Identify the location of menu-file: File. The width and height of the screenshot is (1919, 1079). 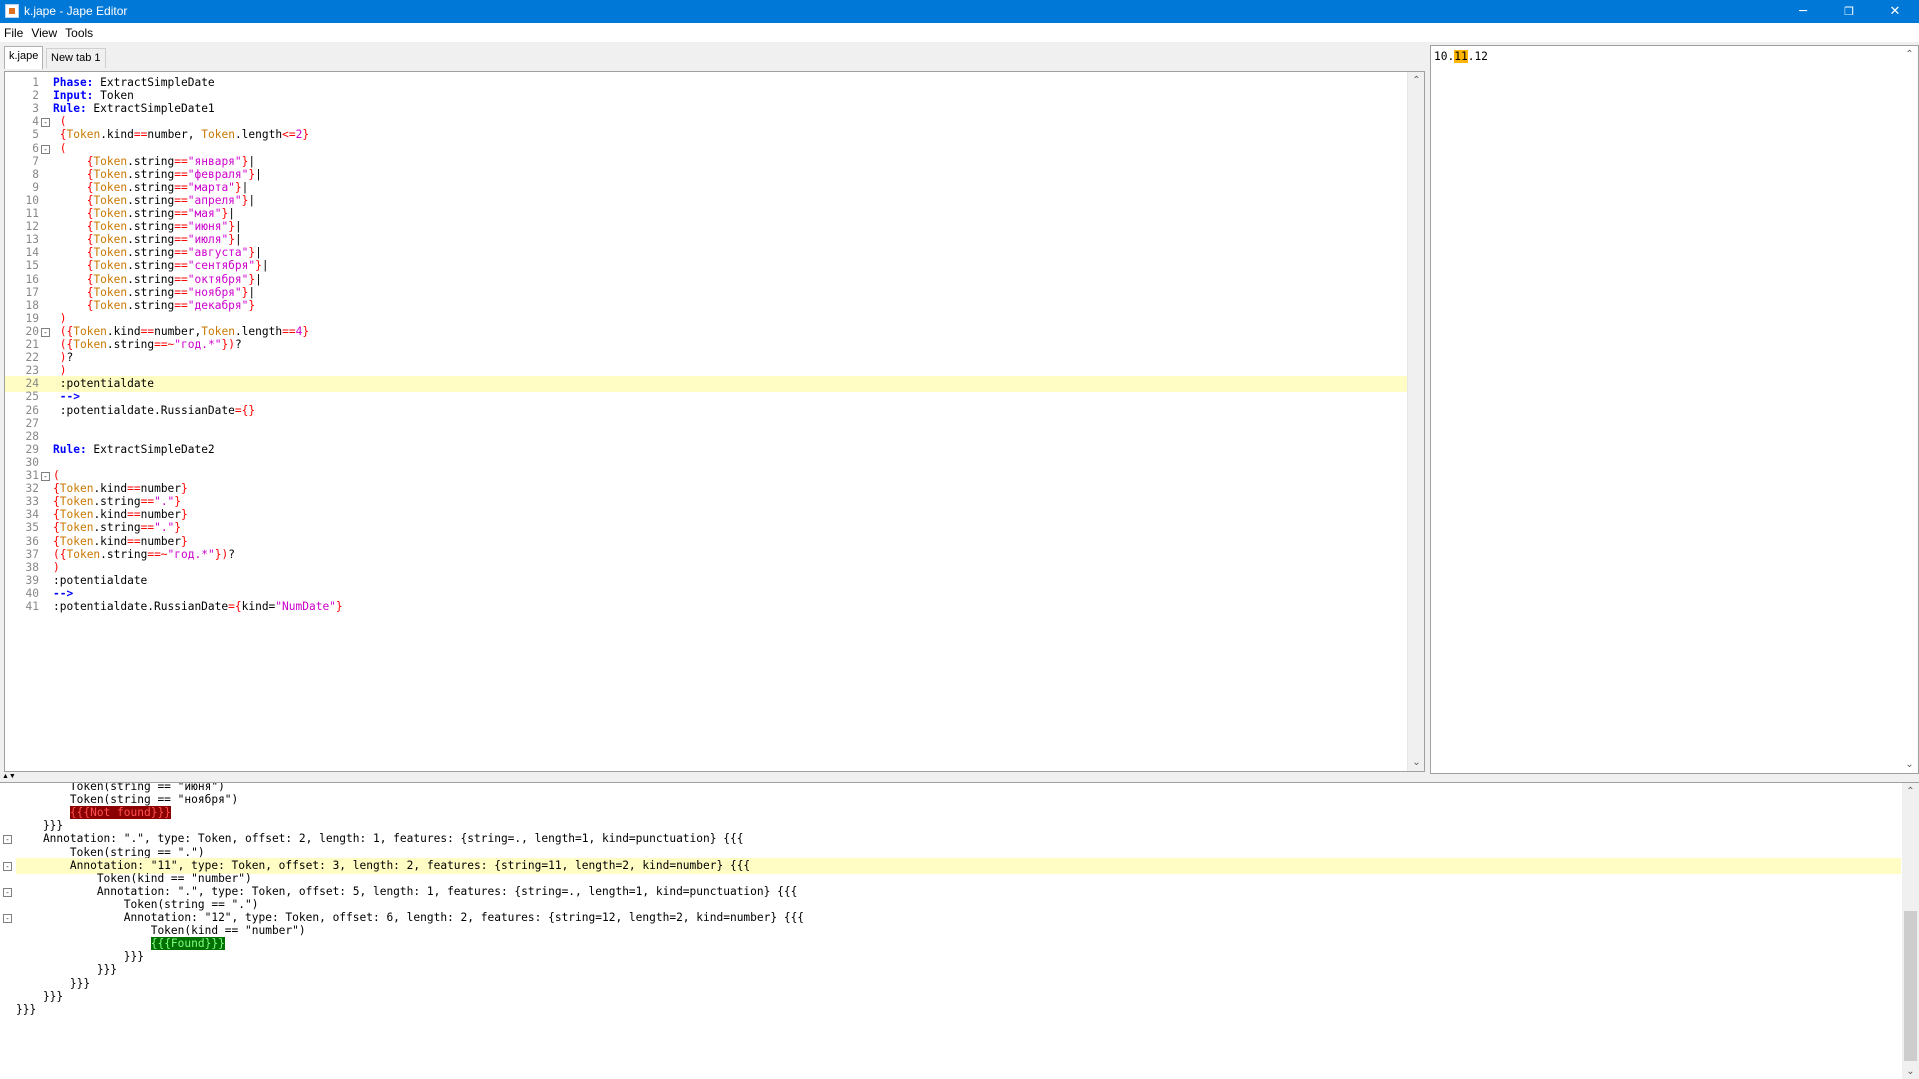
(13, 33).